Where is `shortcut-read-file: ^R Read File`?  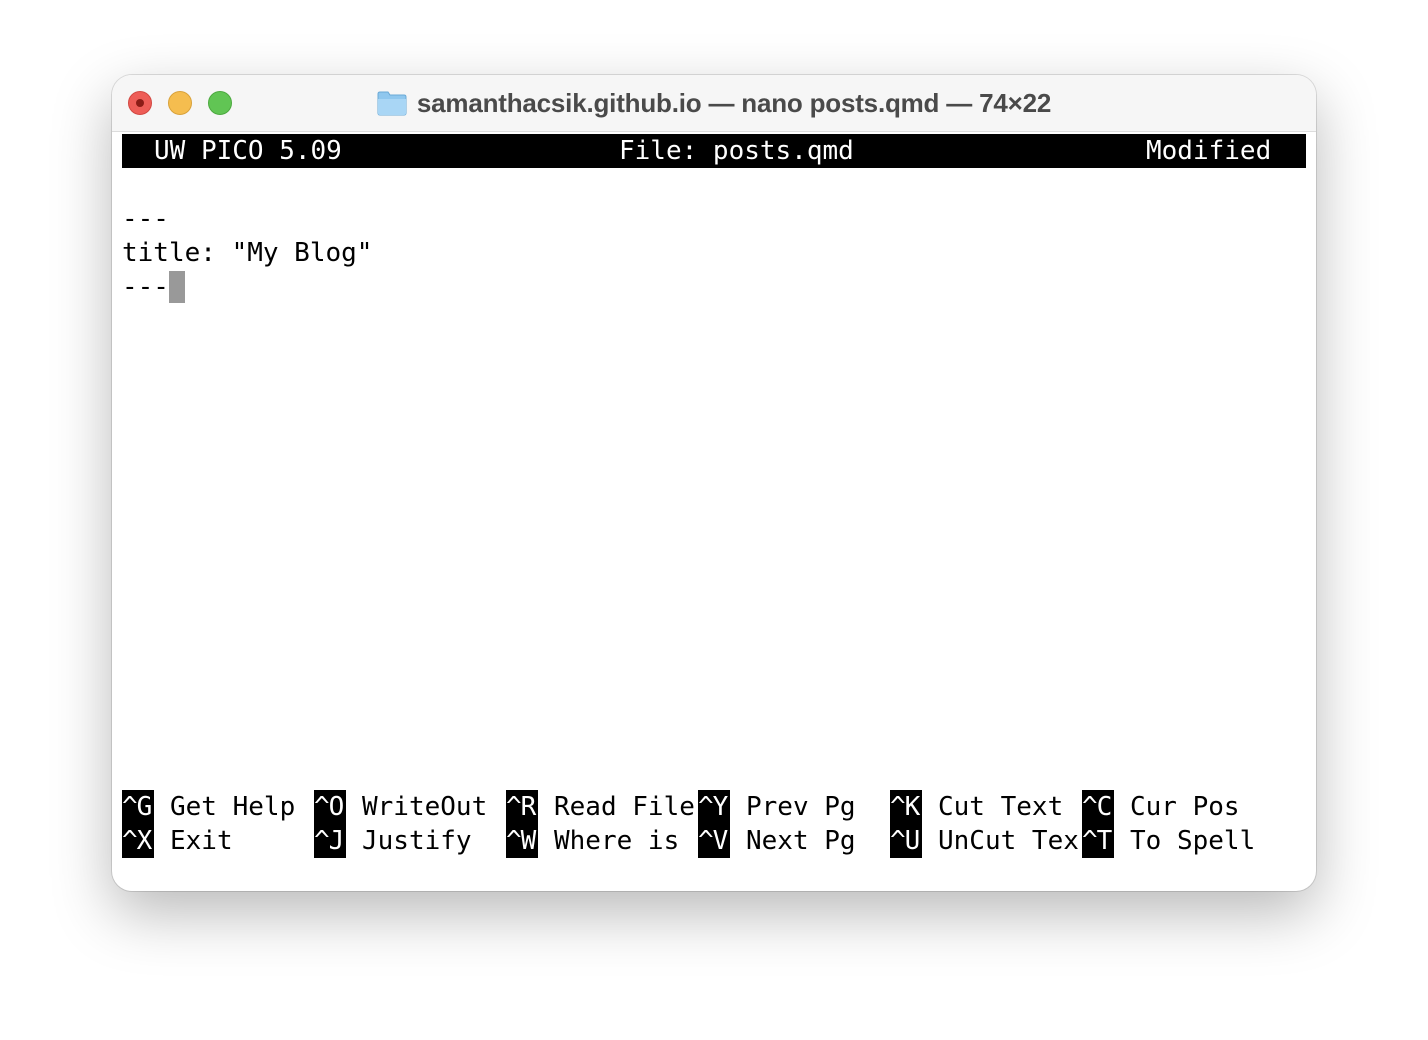 shortcut-read-file: ^R Read File is located at coordinates (600, 807).